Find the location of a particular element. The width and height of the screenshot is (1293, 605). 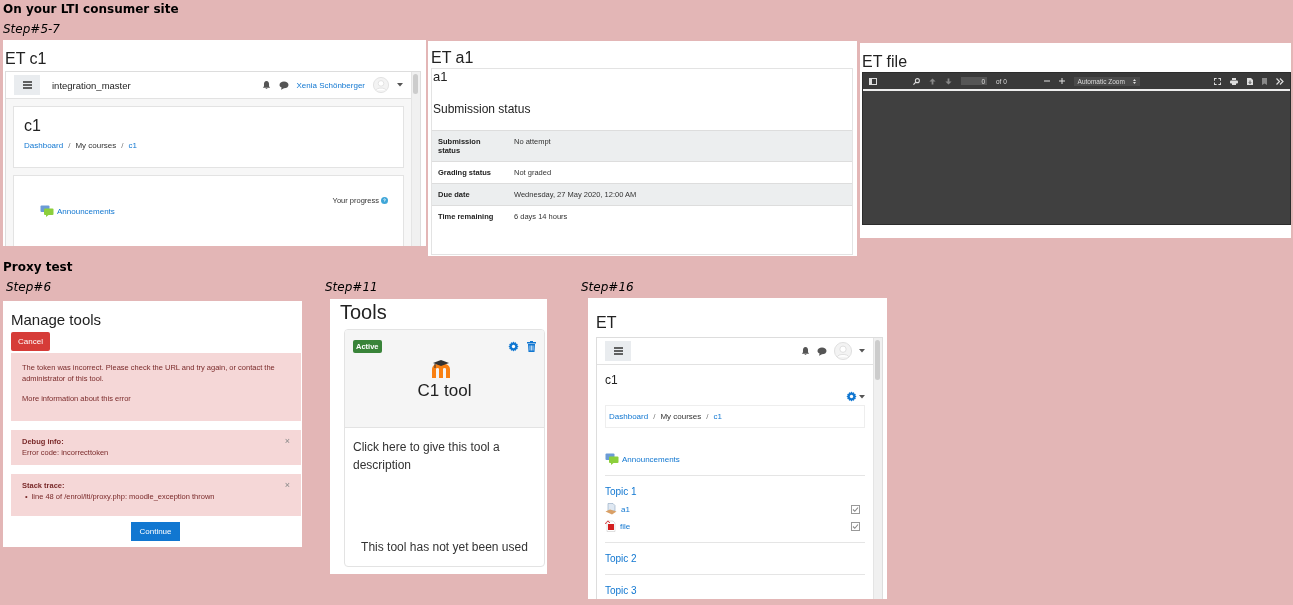

section-title: Topic 2 is located at coordinates (735, 558).